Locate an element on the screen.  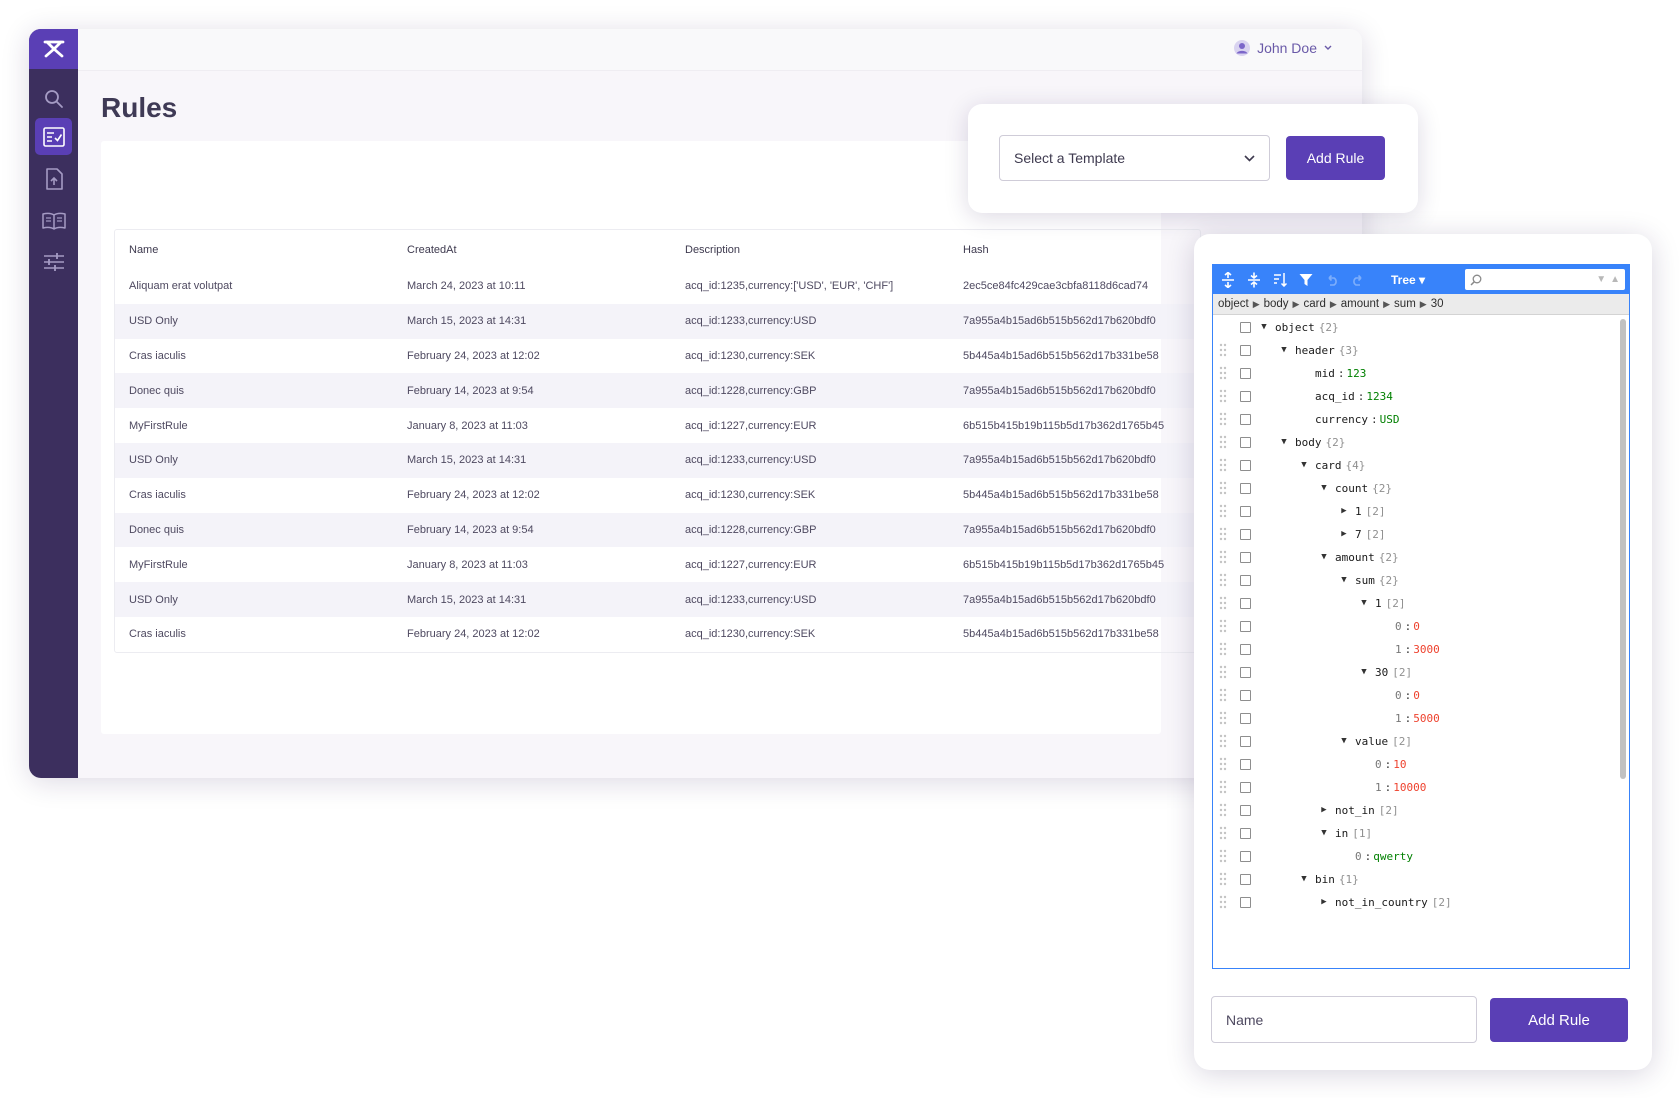
tree-row: ▼ value [2] is located at coordinates (1421, 741).